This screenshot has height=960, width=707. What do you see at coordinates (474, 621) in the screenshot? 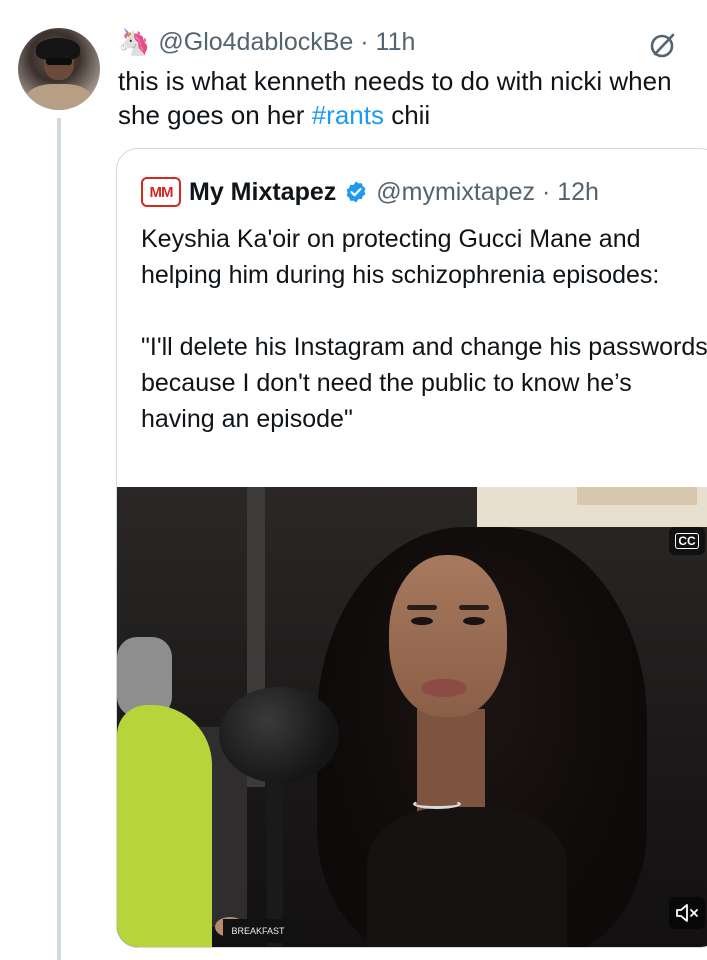
I see `speaker-eye-right` at bounding box center [474, 621].